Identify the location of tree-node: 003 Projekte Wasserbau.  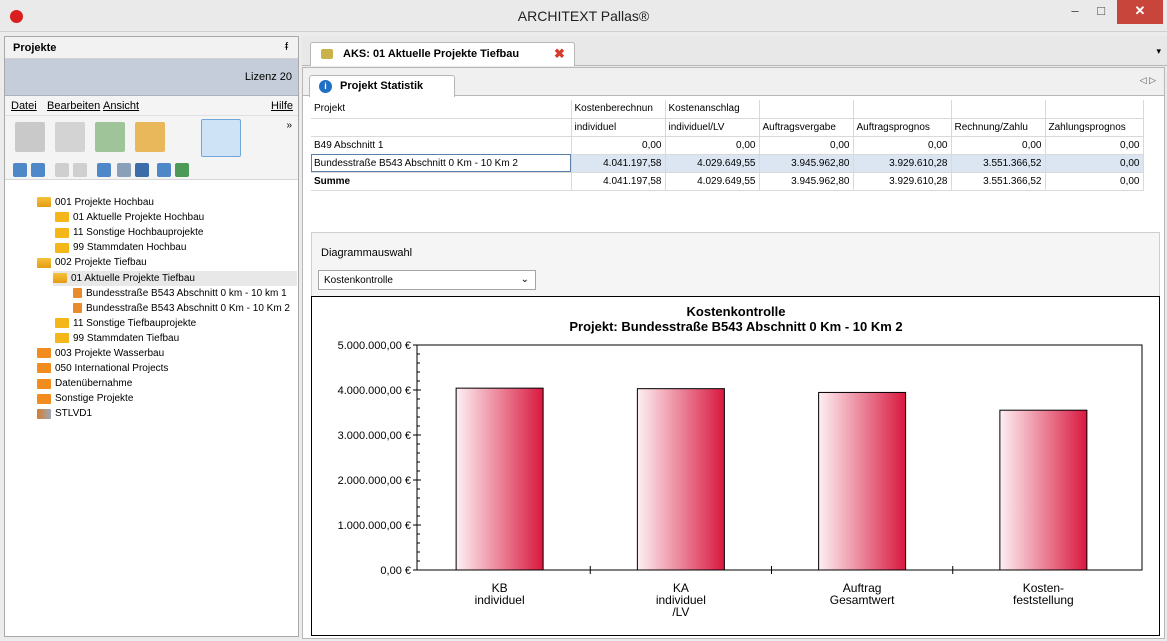
(100, 353).